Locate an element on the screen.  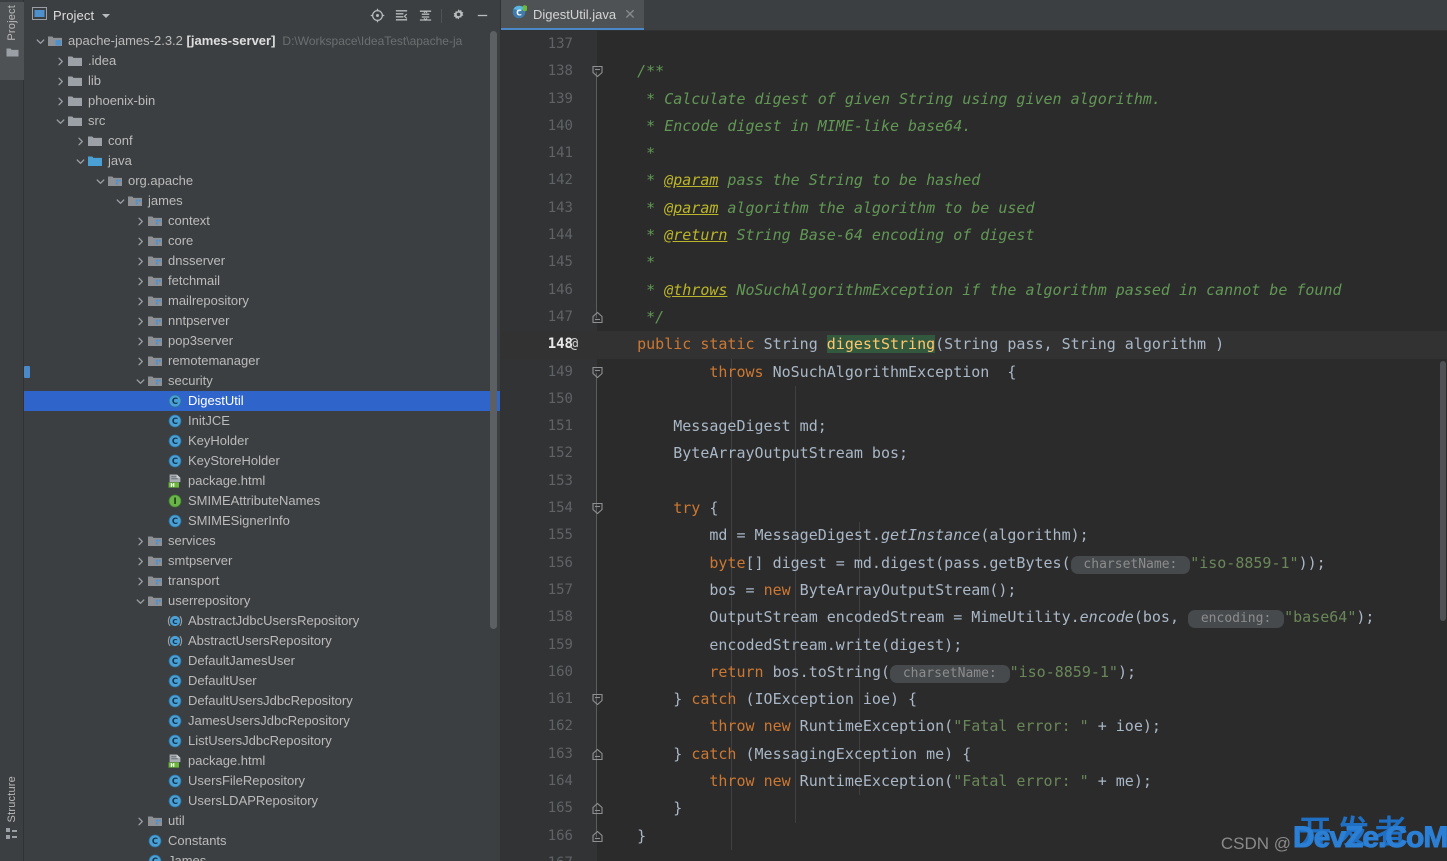
code-line: 147 */ is located at coordinates (974, 317).